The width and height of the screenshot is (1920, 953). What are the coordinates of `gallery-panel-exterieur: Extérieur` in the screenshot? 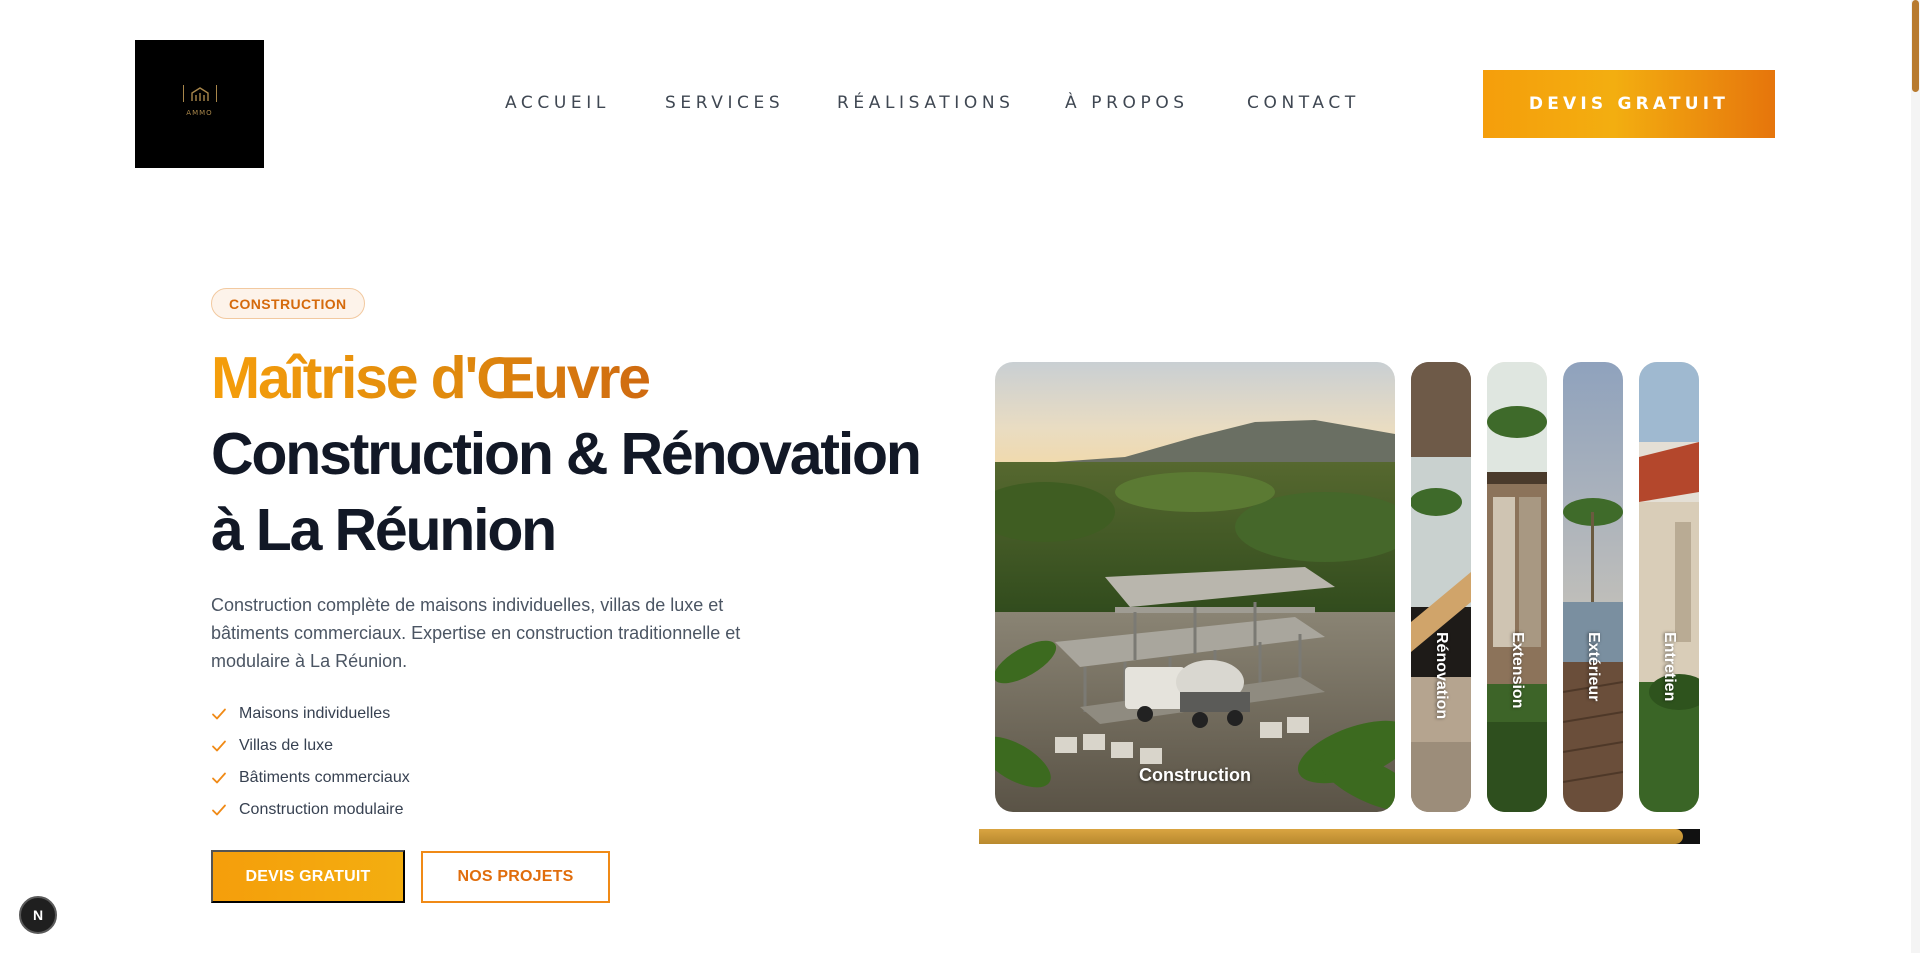 It's located at (1593, 587).